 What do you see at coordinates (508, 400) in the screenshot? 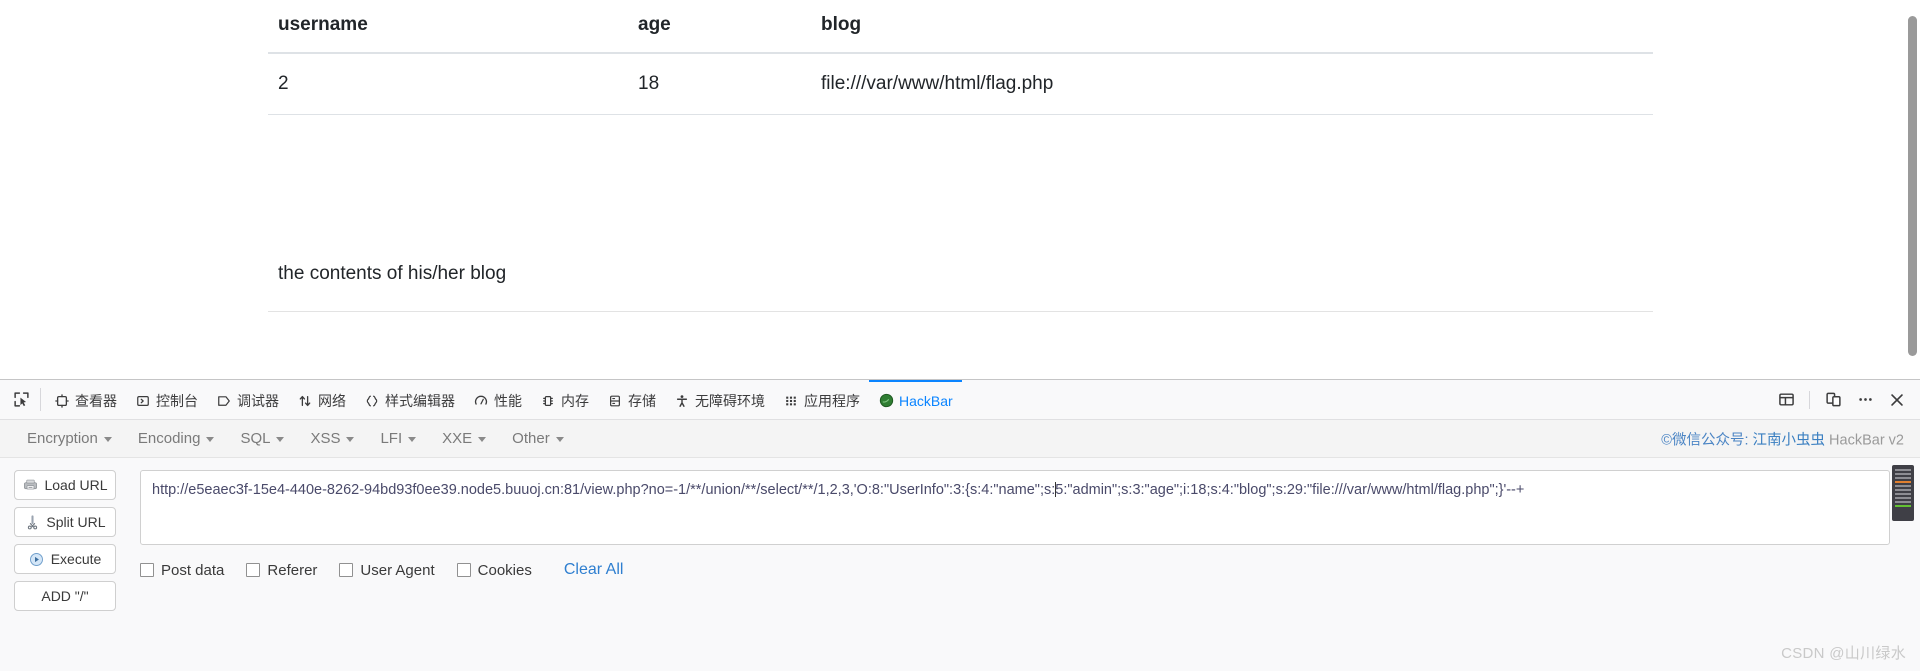
I see `tab-label: 性能` at bounding box center [508, 400].